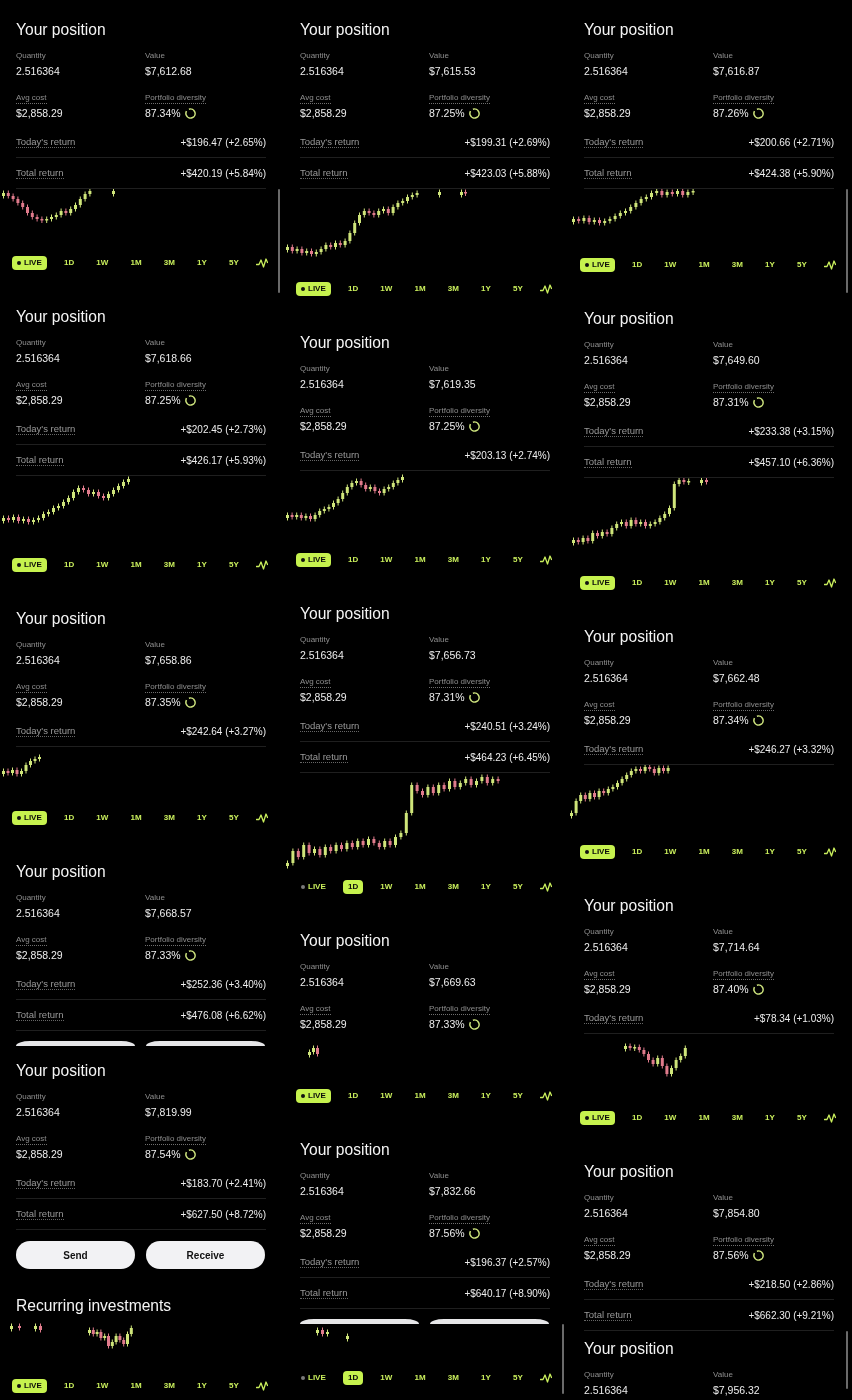 The image size is (852, 1400). What do you see at coordinates (75, 1255) in the screenshot?
I see `action-button: Send` at bounding box center [75, 1255].